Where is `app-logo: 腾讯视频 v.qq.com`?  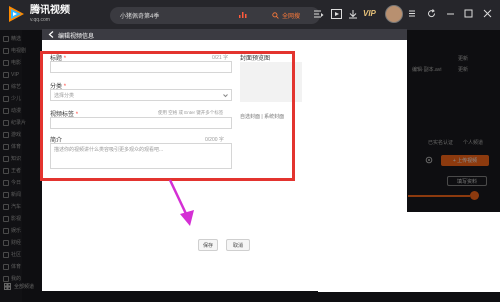
app-logo: 腾讯视频 v.qq.com is located at coordinates (38, 14).